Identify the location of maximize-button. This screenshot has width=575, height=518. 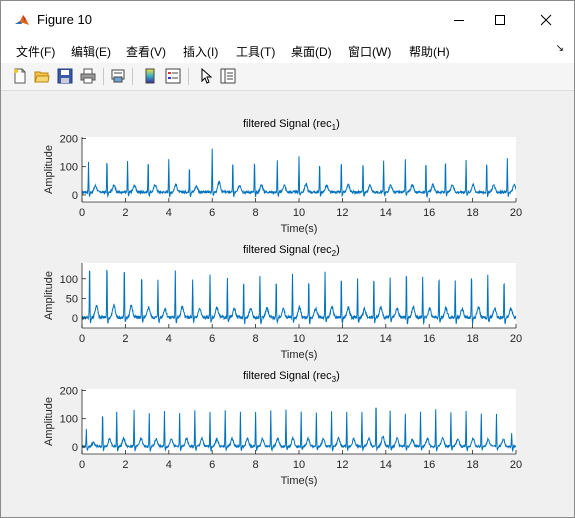
(500, 20).